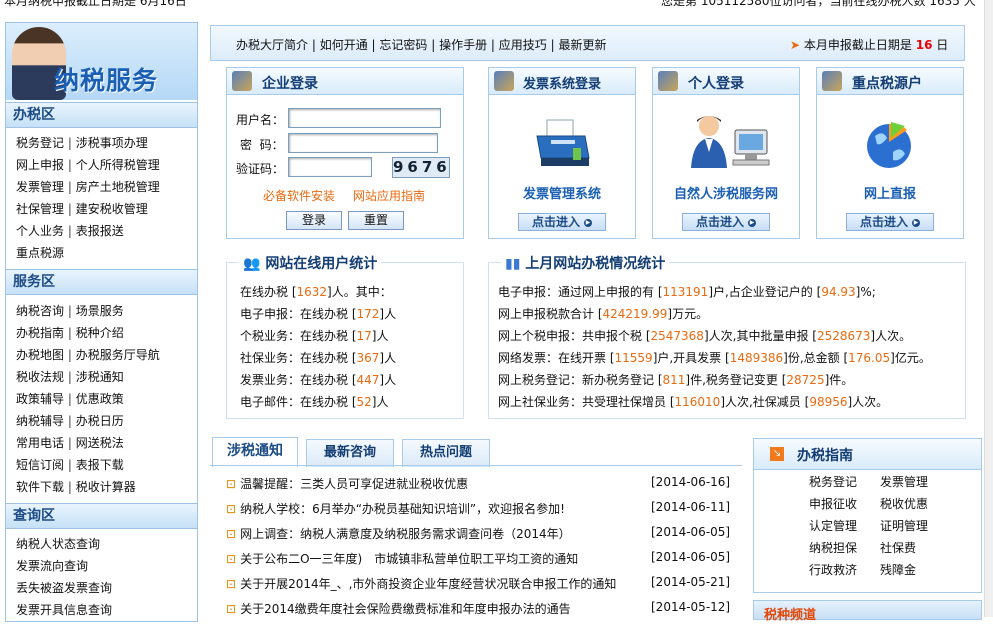 The height and width of the screenshot is (625, 993). Describe the element at coordinates (100, 231) in the screenshot. I see `link-report-submission: 表报报送` at that location.